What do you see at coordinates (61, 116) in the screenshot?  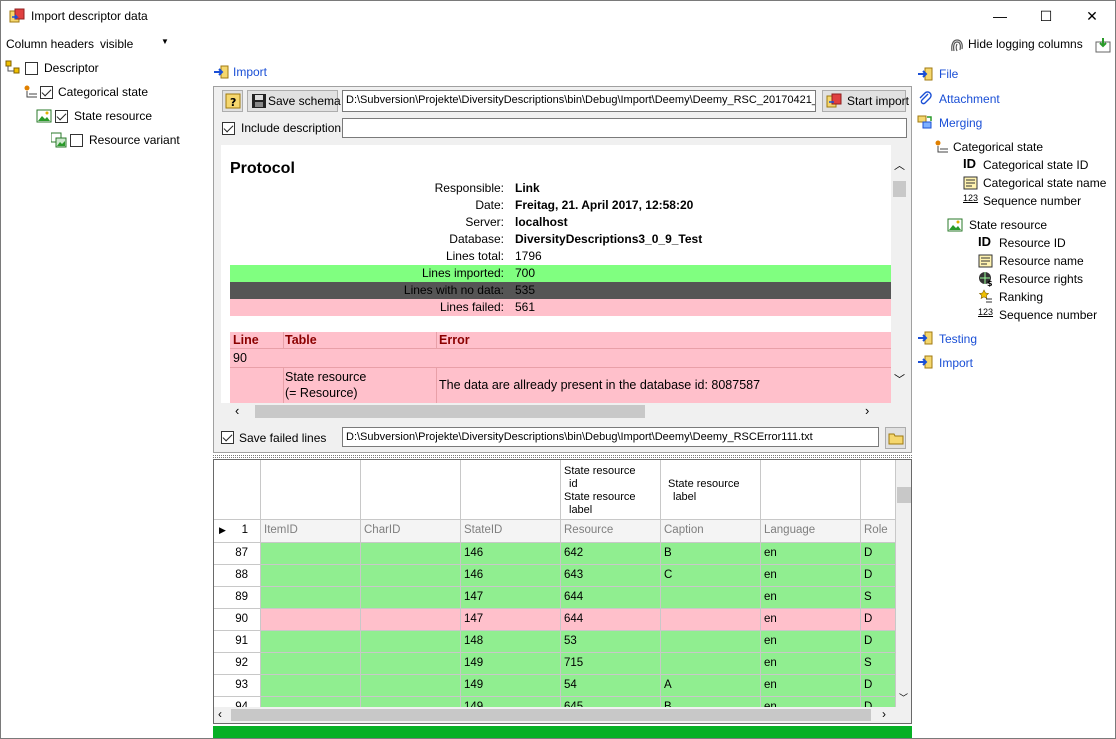 I see `state-resource-checkbox` at bounding box center [61, 116].